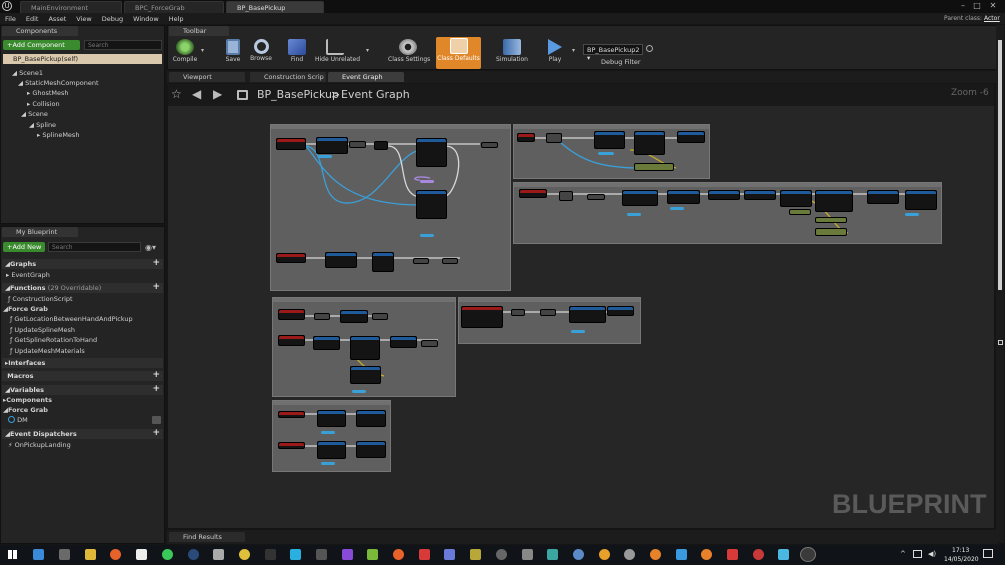  What do you see at coordinates (207, 537) in the screenshot?
I see `find-results-tab: Find Results` at bounding box center [207, 537].